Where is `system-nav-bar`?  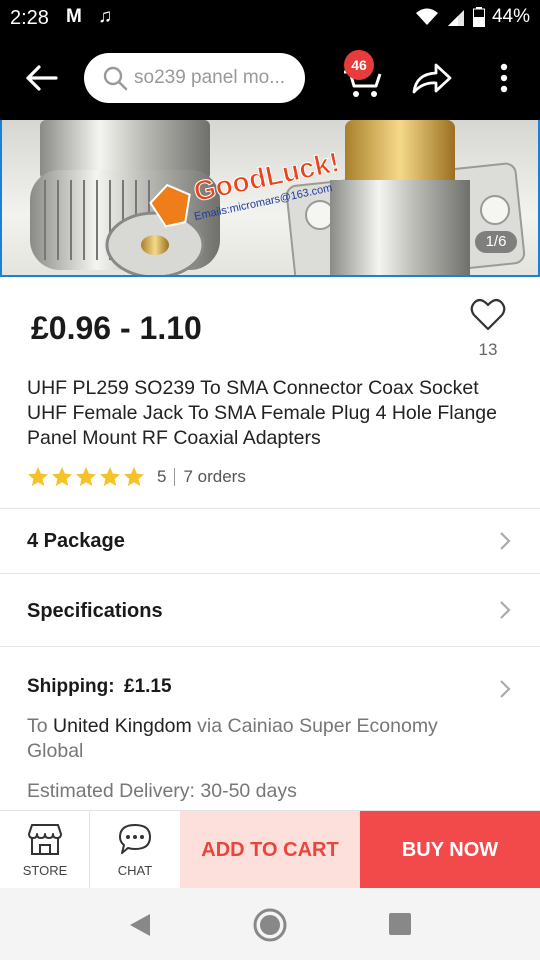
system-nav-bar is located at coordinates (270, 924).